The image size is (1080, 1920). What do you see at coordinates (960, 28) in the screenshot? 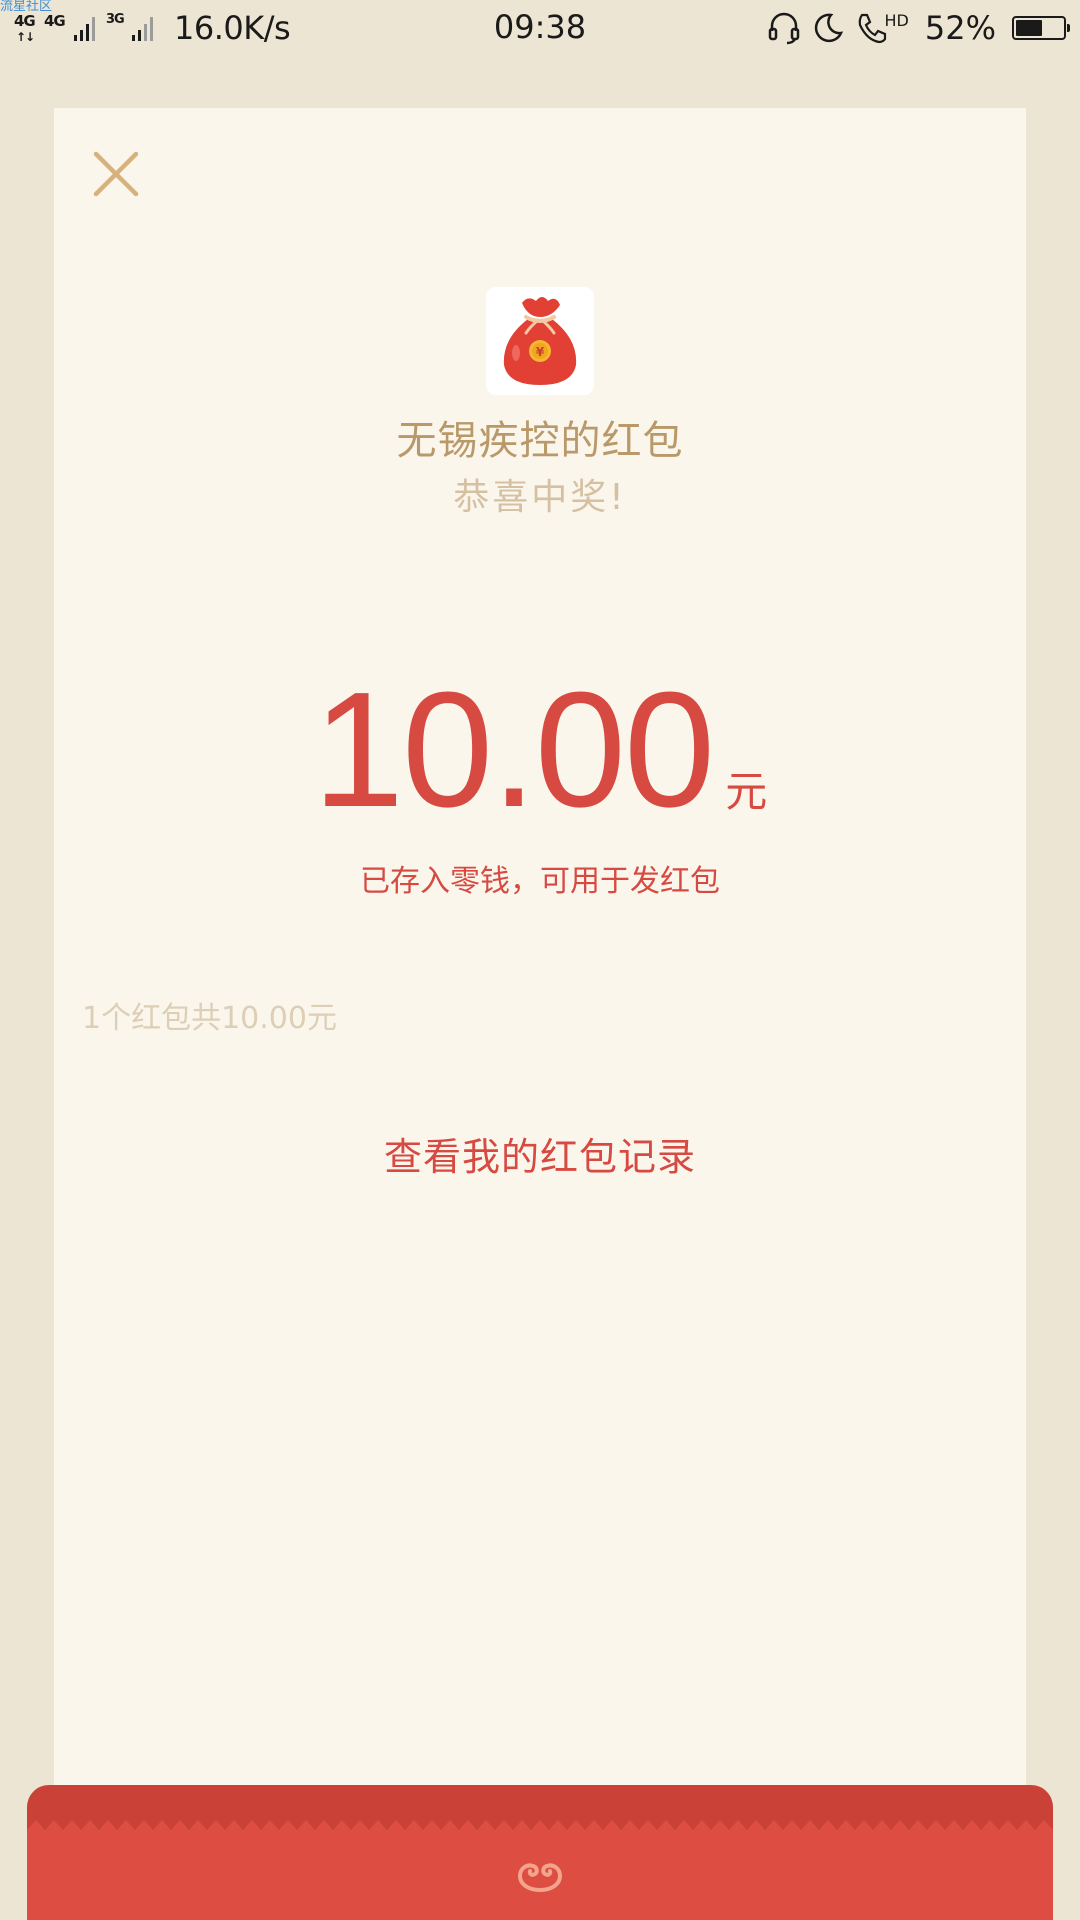
I see `battery-percent: 52%` at bounding box center [960, 28].